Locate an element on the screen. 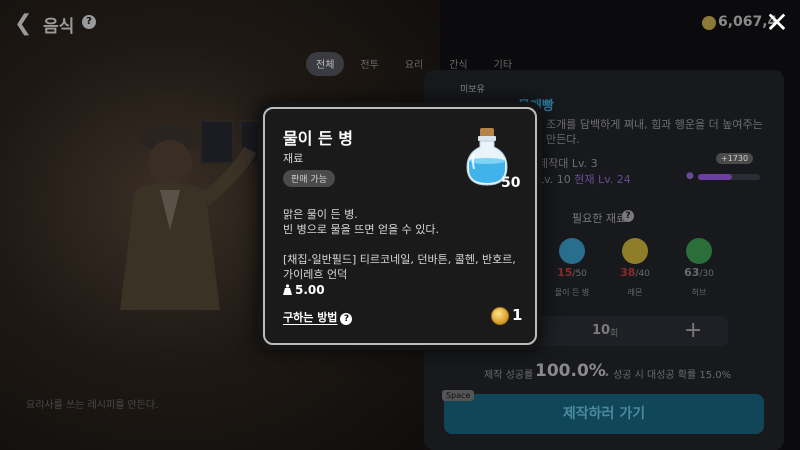  item-weight: 5.00 is located at coordinates (304, 290).